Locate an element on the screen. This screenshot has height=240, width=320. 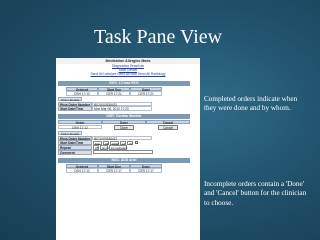
ekg-start-value: Mon Mar 08, 2010 17:20 is located at coordinates (122, 108).